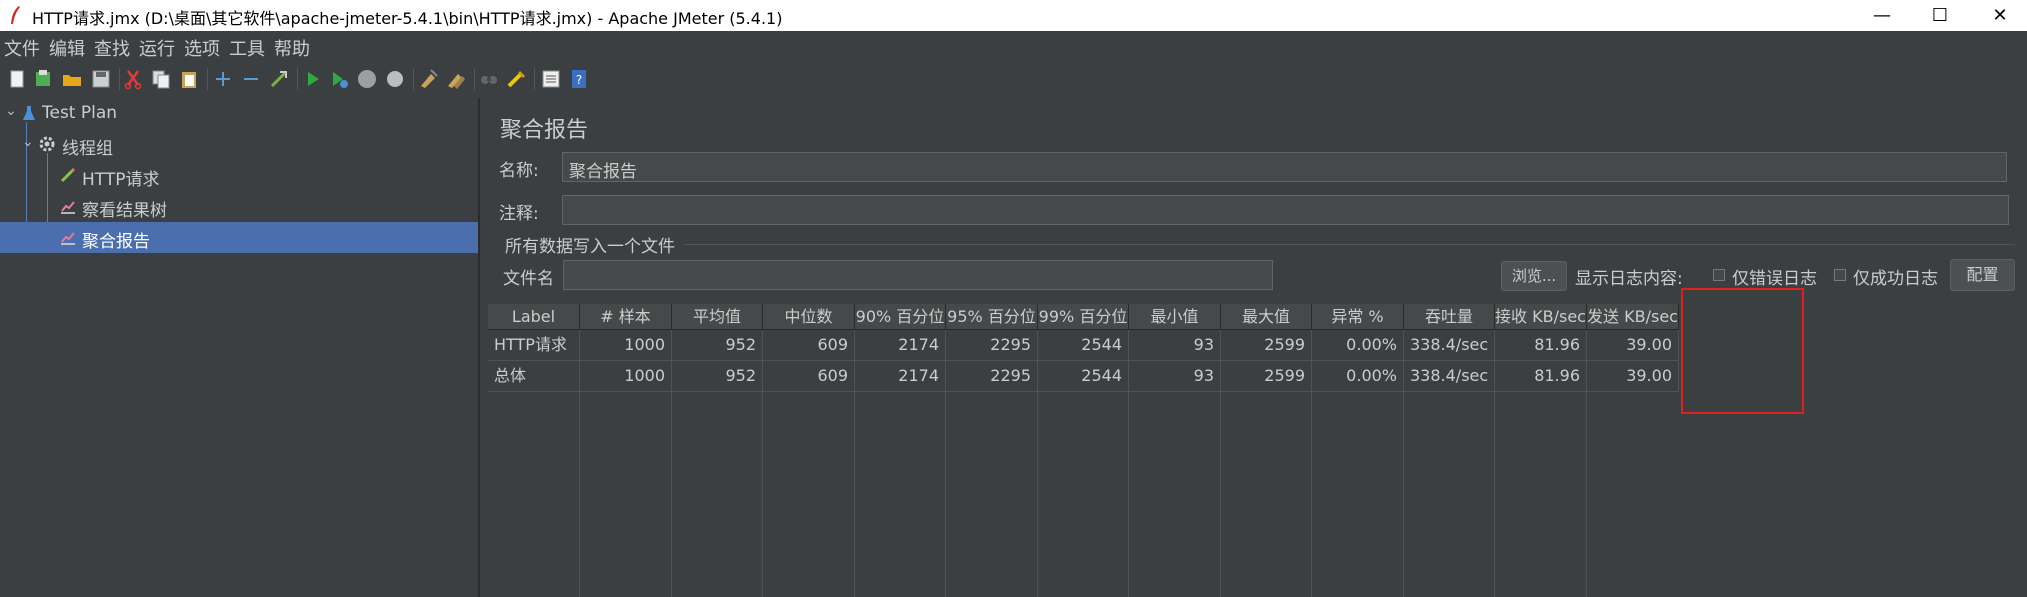  Describe the element at coordinates (239, 206) in the screenshot. I see `tree-node-view-results-tree: 察看结果树` at that location.